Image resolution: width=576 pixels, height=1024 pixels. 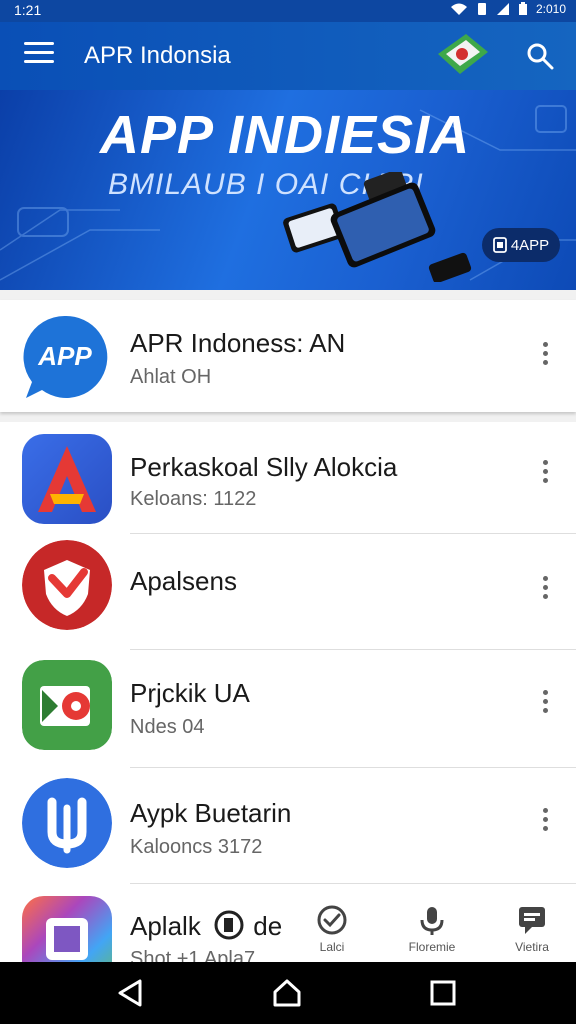 I want to click on app-subtitle: Ndes 04, so click(x=167, y=727).